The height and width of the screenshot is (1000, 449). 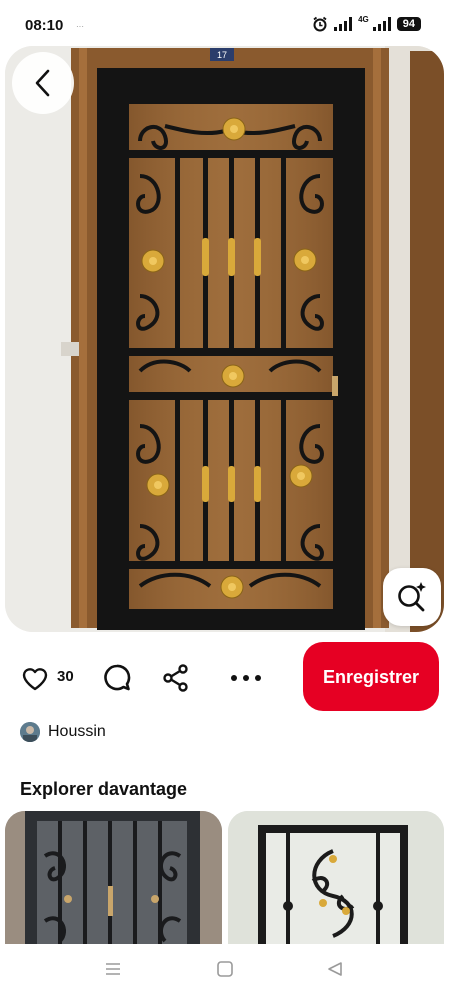 I want to click on share-icon, so click(x=176, y=678).